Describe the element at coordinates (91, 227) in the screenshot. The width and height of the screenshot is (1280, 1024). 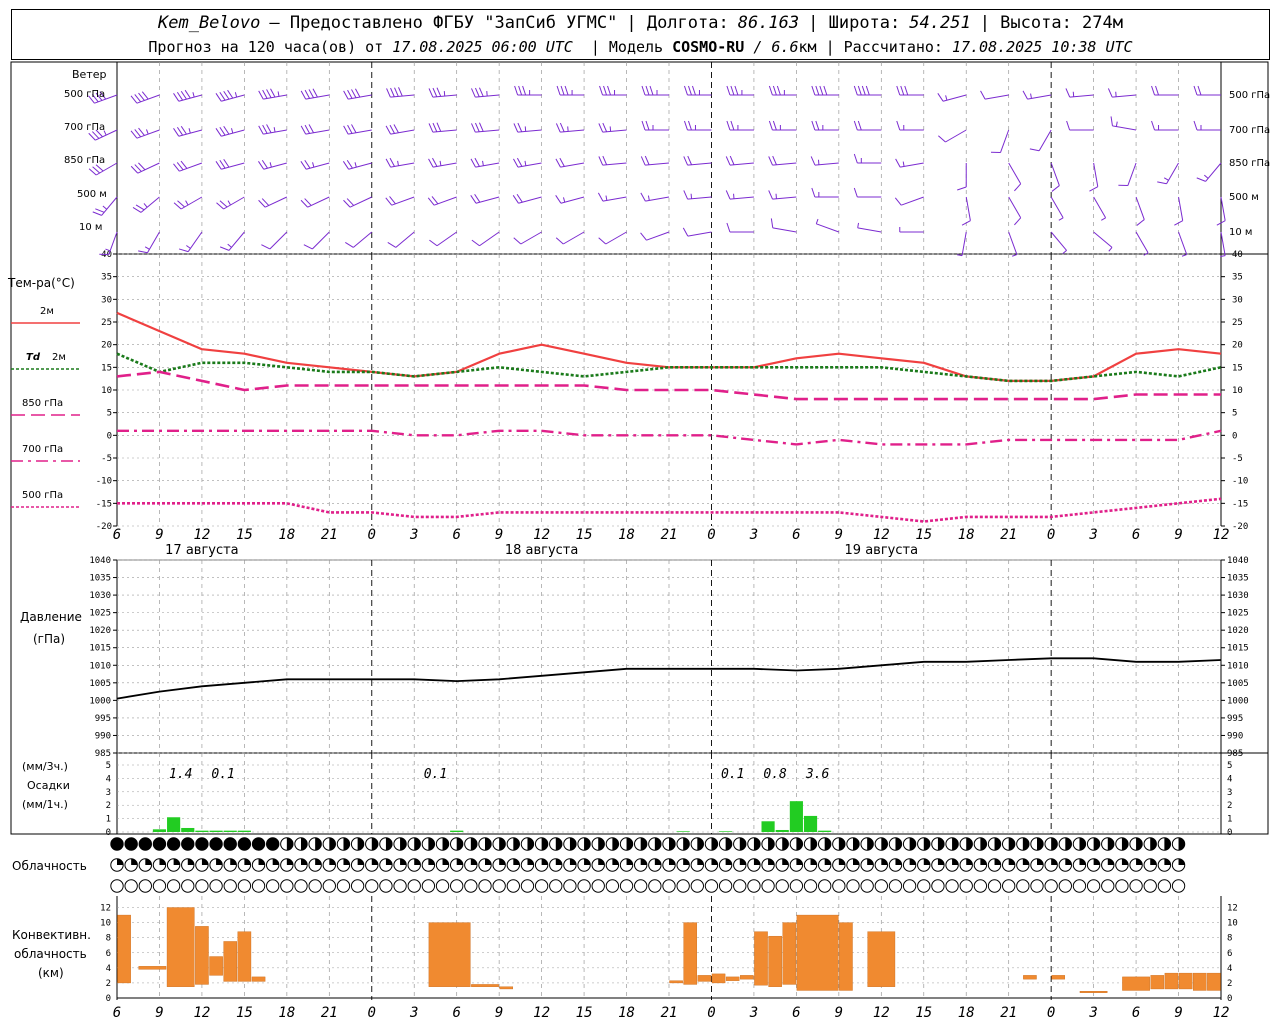
I see `wind-level-10m: 10 м` at that location.